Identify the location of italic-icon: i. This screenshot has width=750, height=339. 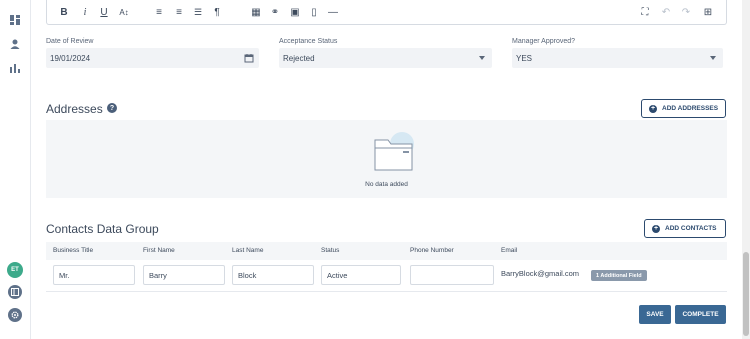
(85, 12).